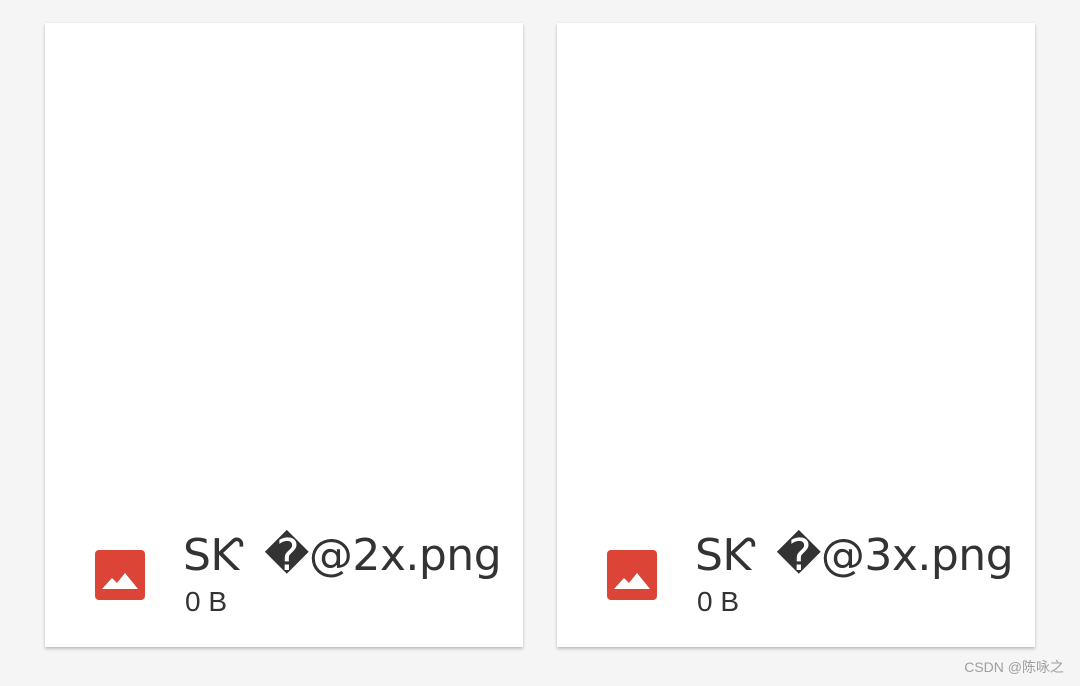 This screenshot has height=686, width=1080. I want to click on file-name: SƘ �@3x.png, so click(854, 555).